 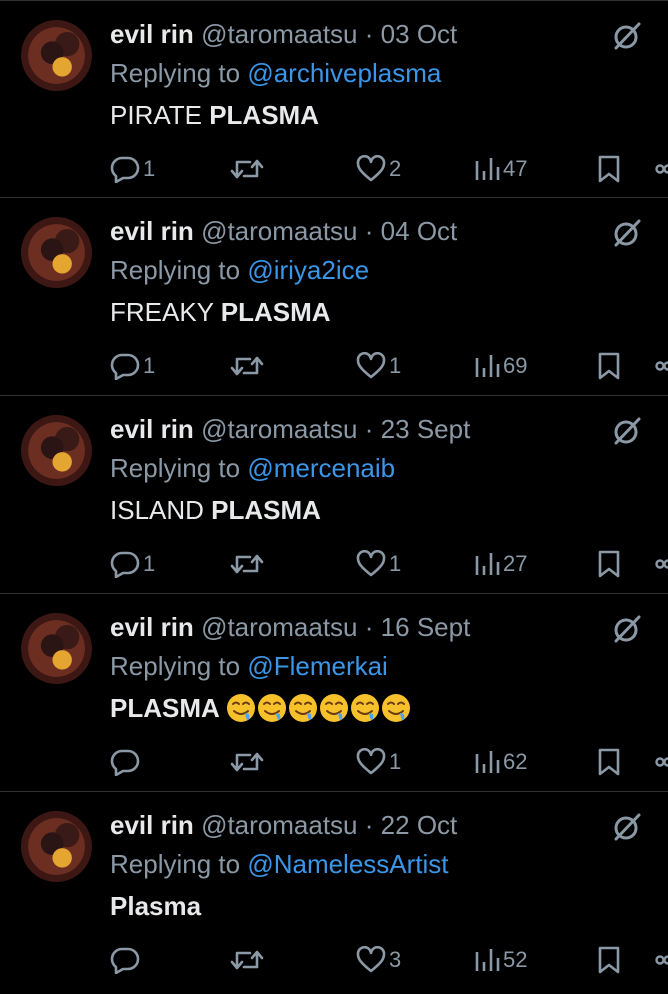 I want to click on tweet-date: 03 Oct, so click(x=419, y=34).